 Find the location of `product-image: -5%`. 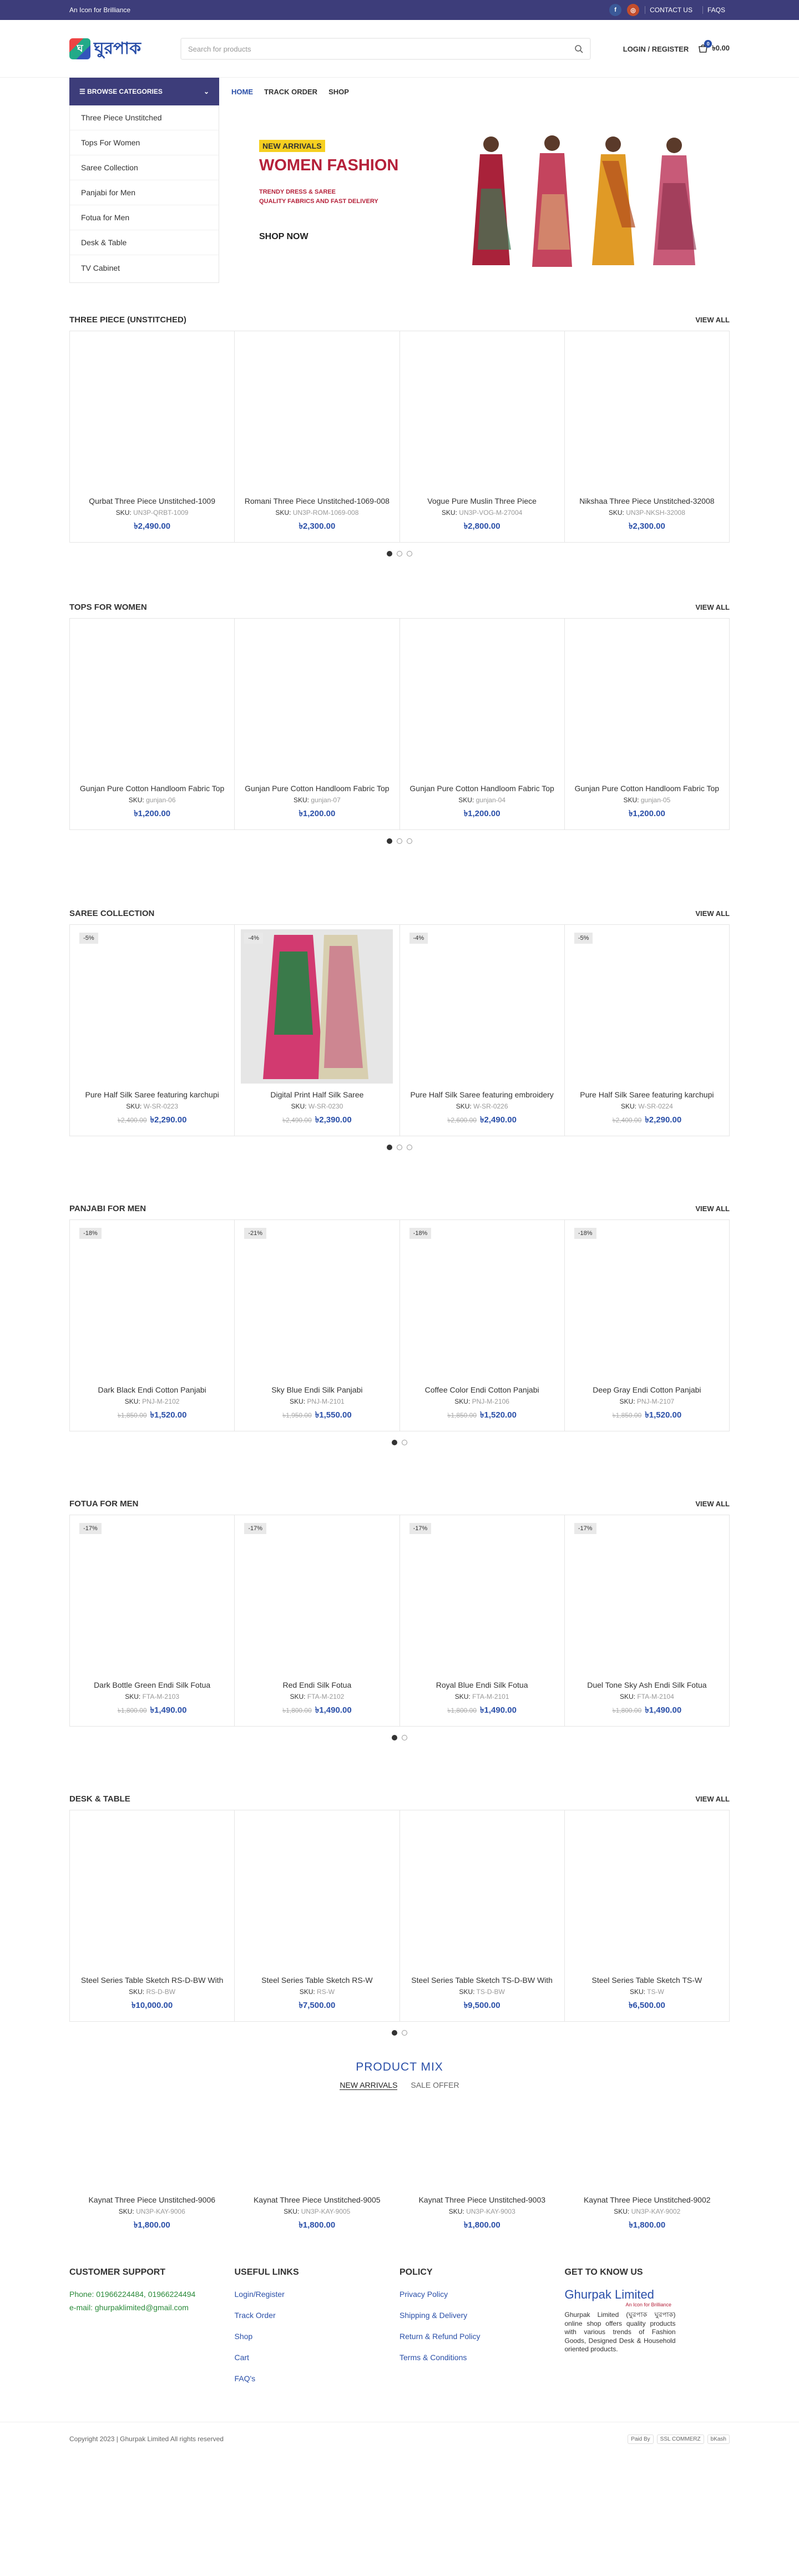

product-image: -5% is located at coordinates (646, 1006).